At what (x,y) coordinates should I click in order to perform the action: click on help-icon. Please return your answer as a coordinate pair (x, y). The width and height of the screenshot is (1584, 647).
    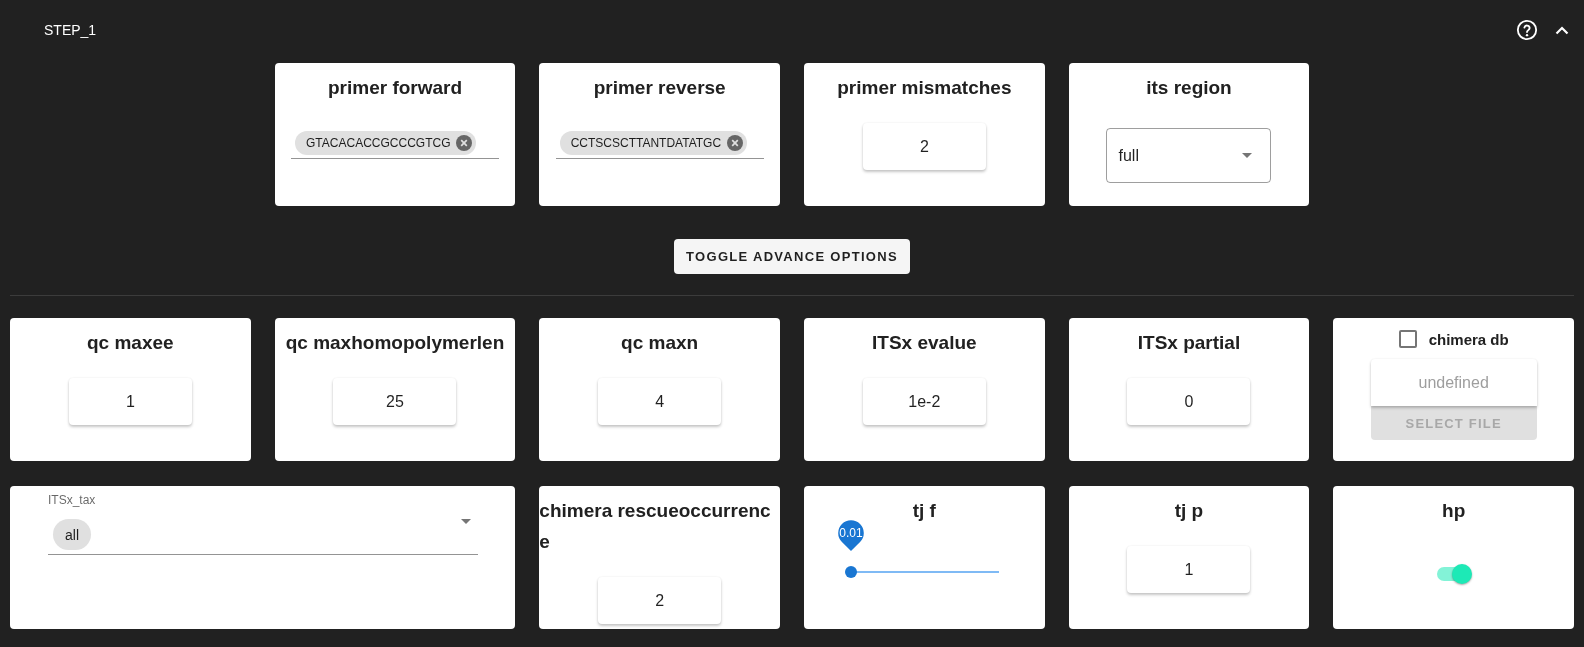
    Looking at the image, I should click on (1527, 30).